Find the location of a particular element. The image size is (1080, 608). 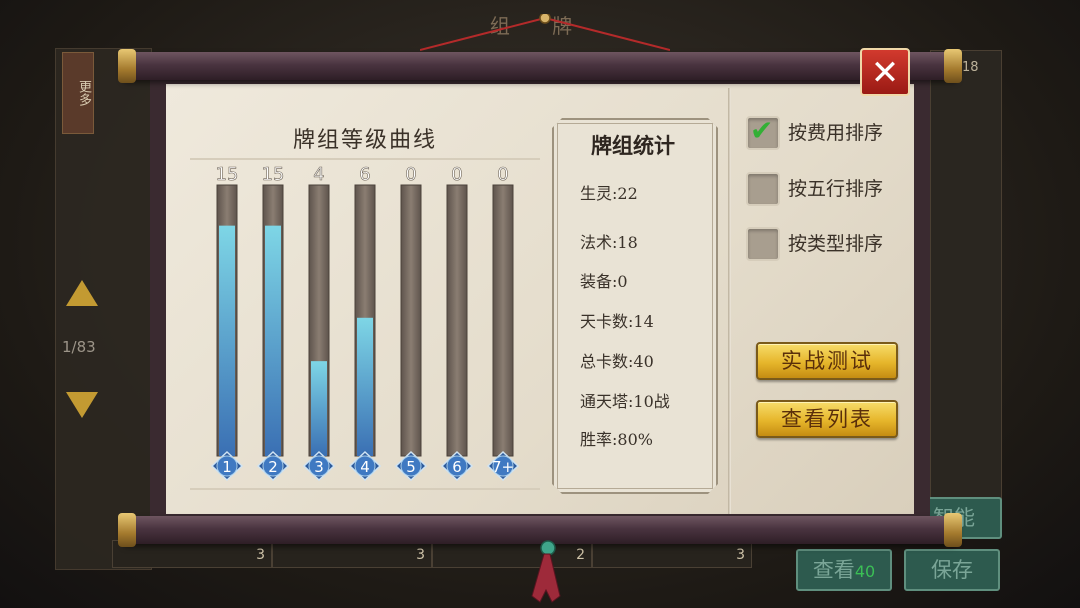

stat-win-rate: 胜率:80% is located at coordinates (616, 439).